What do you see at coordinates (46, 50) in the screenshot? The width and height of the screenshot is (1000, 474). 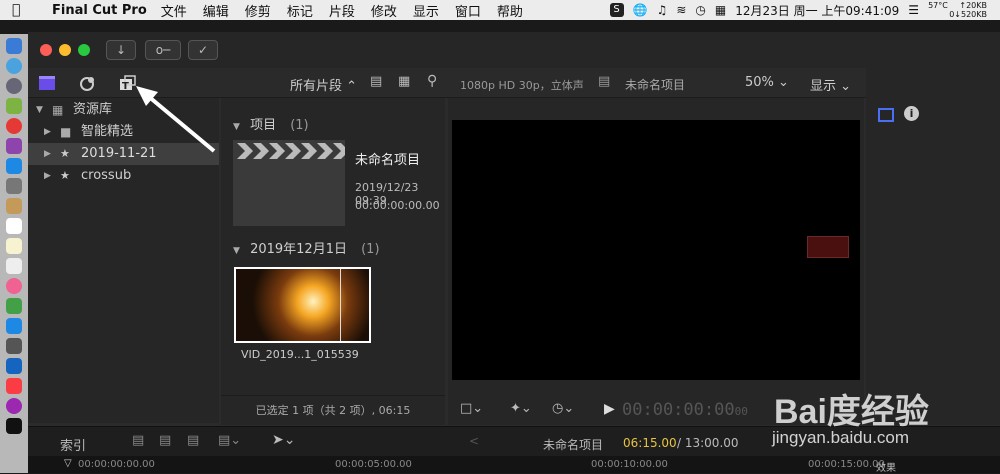 I see `close-button` at bounding box center [46, 50].